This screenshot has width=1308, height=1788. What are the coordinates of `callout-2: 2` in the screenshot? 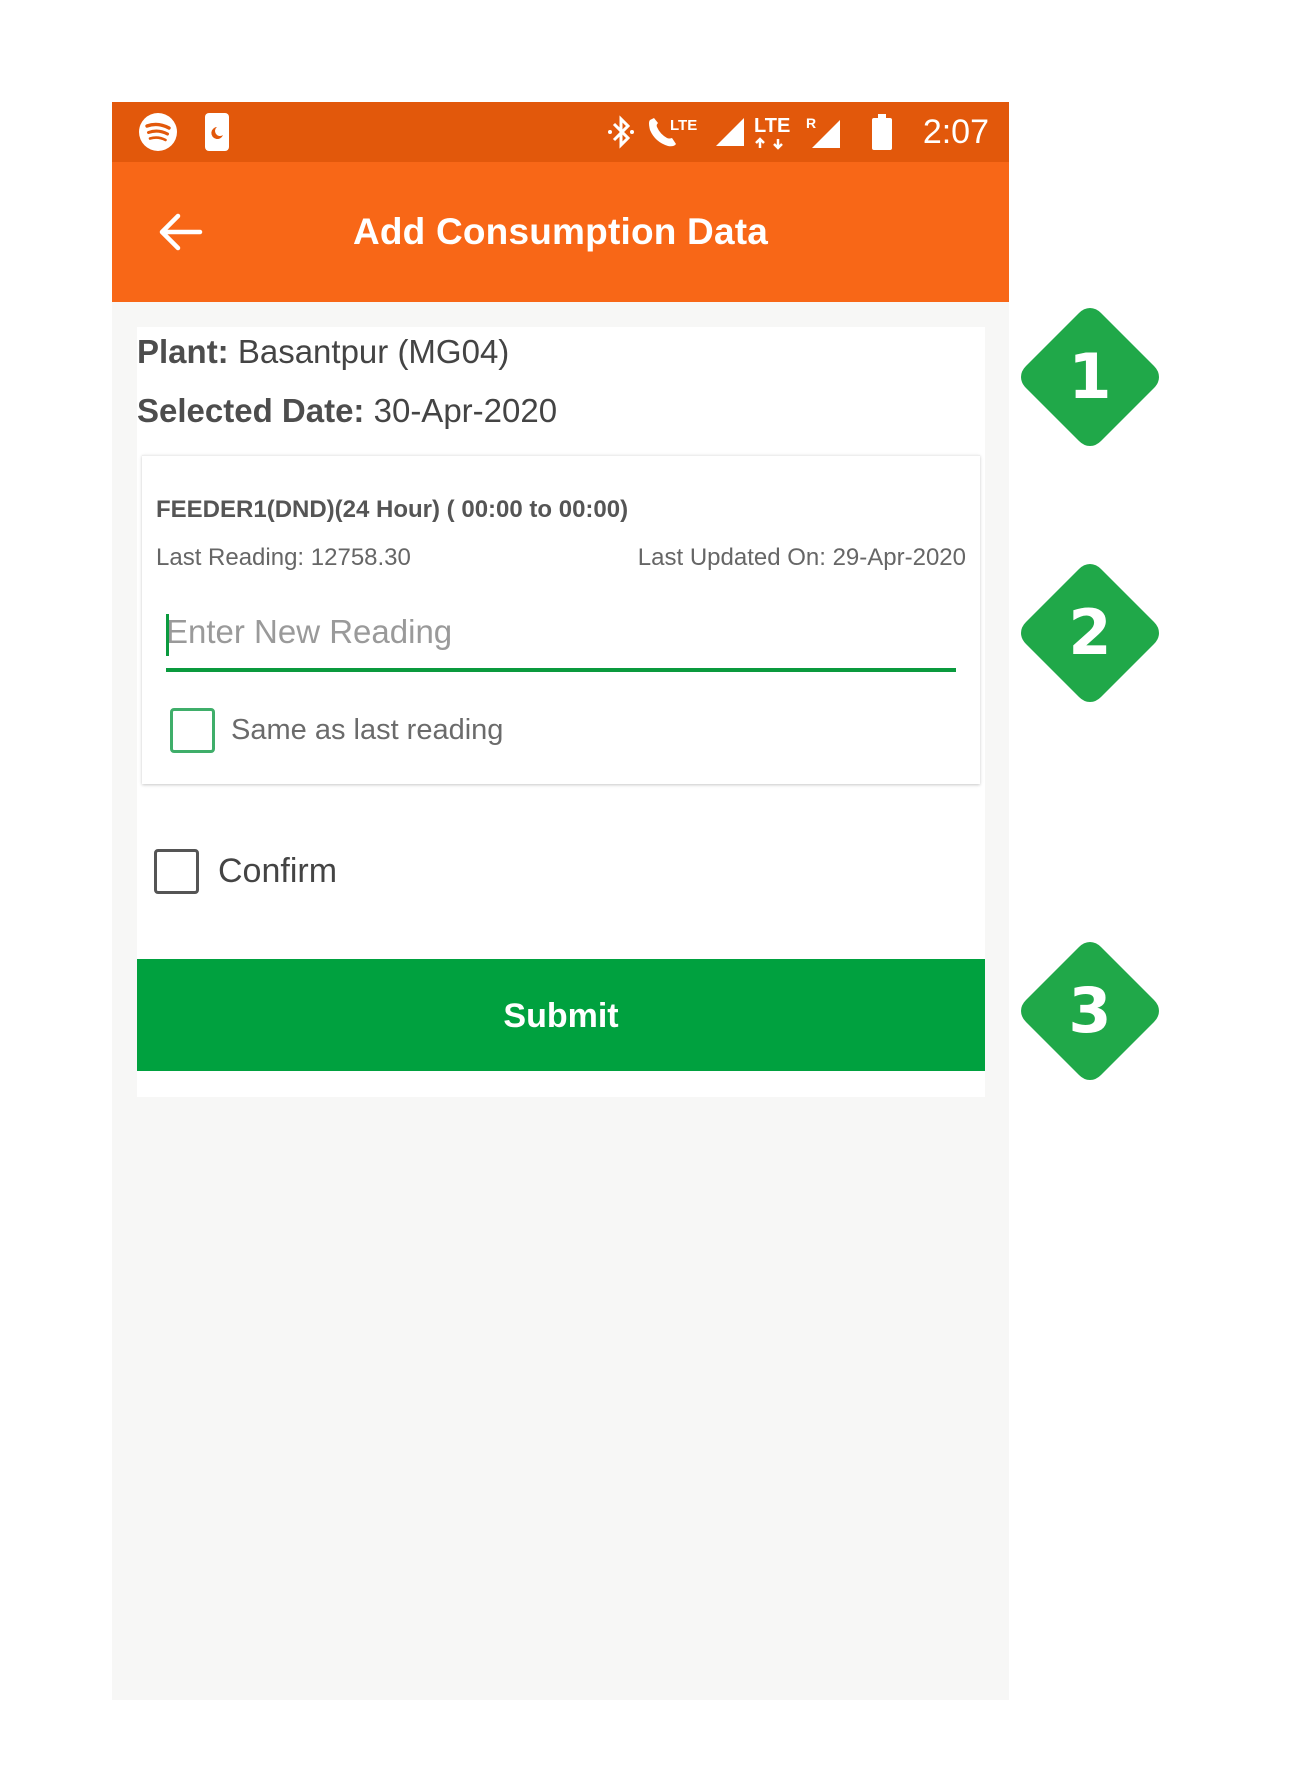 It's located at (1090, 633).